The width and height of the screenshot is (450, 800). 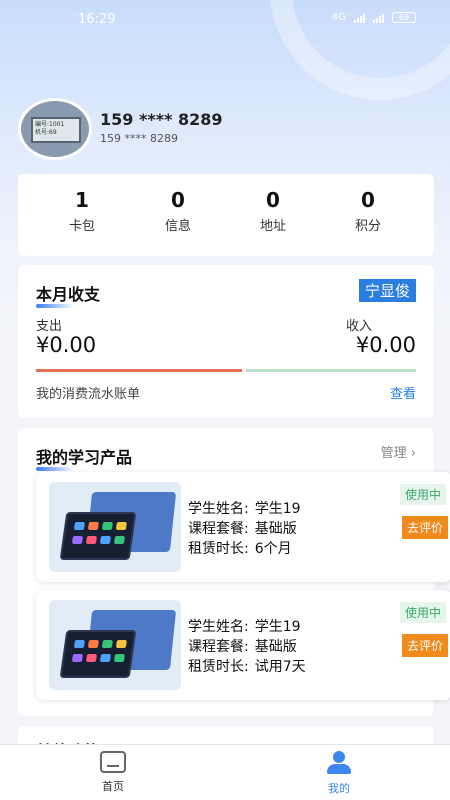 What do you see at coordinates (139, 138) in the screenshot?
I see `user-phone-sub: 159 **** 8289` at bounding box center [139, 138].